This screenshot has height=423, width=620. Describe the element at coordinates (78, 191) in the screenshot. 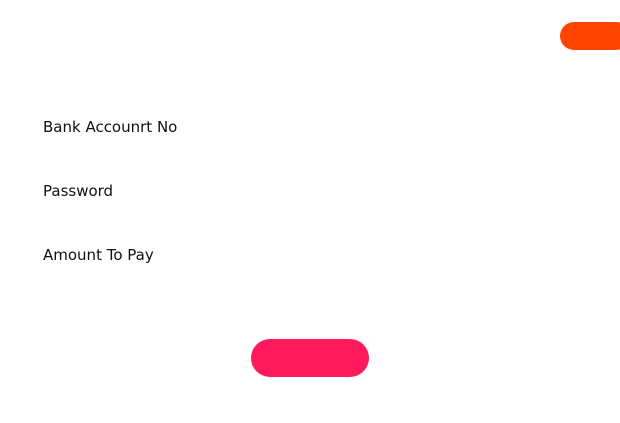

I see `password-label: Password` at that location.